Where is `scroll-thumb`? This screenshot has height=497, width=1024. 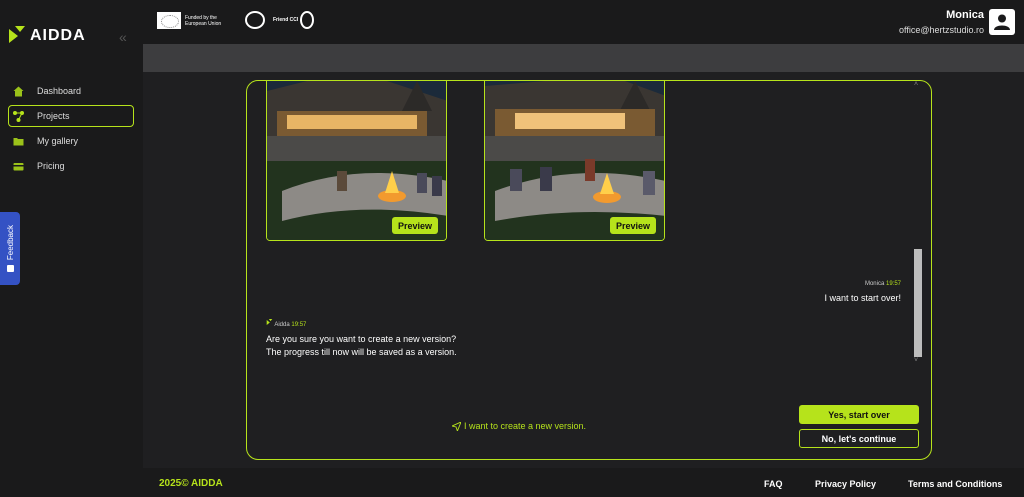 scroll-thumb is located at coordinates (918, 303).